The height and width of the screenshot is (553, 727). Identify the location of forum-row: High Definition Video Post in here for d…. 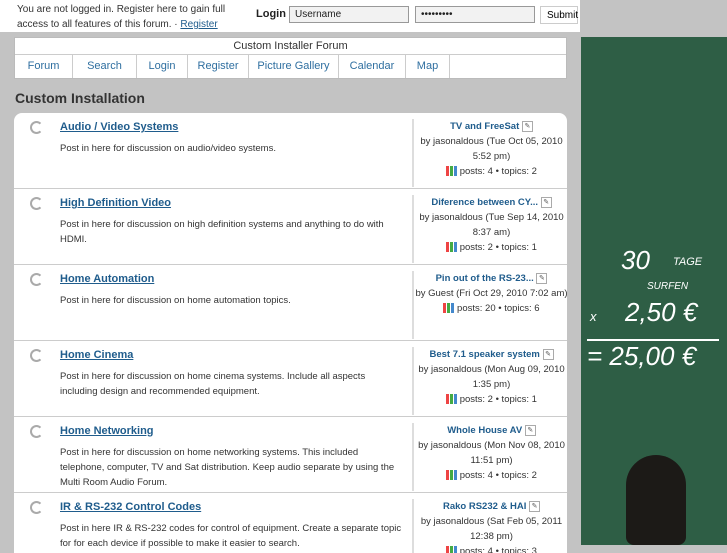
(290, 227).